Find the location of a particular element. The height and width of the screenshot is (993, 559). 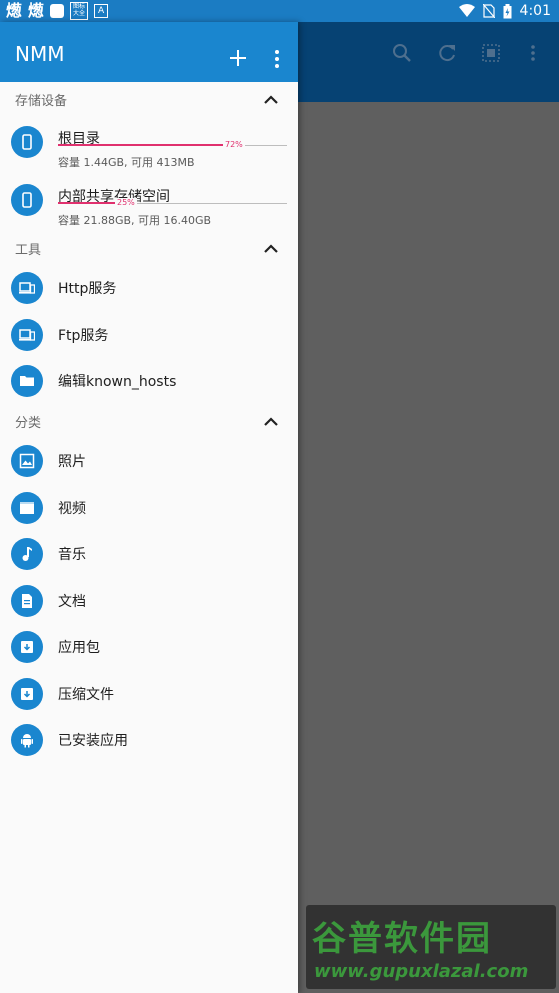

section-header-storage: 存储设备 is located at coordinates (149, 99).